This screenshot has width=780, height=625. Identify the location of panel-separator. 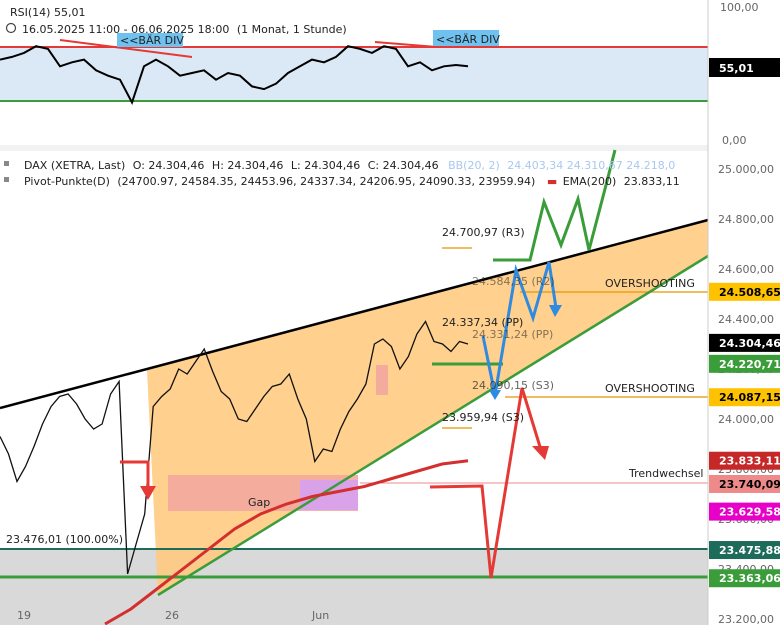
(354, 148).